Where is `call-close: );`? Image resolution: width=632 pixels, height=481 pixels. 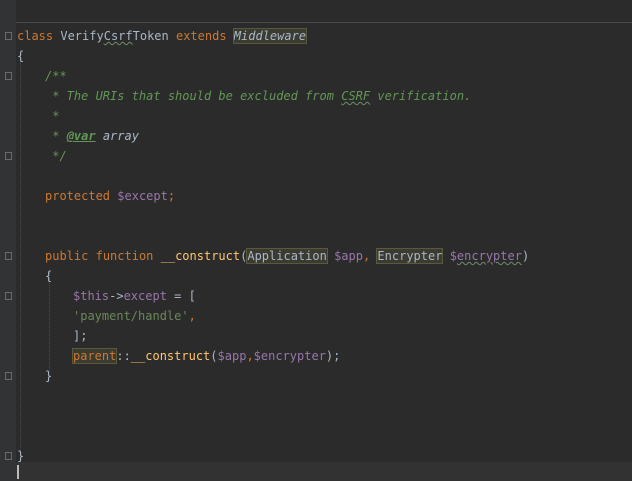
call-close: ); is located at coordinates (333, 356).